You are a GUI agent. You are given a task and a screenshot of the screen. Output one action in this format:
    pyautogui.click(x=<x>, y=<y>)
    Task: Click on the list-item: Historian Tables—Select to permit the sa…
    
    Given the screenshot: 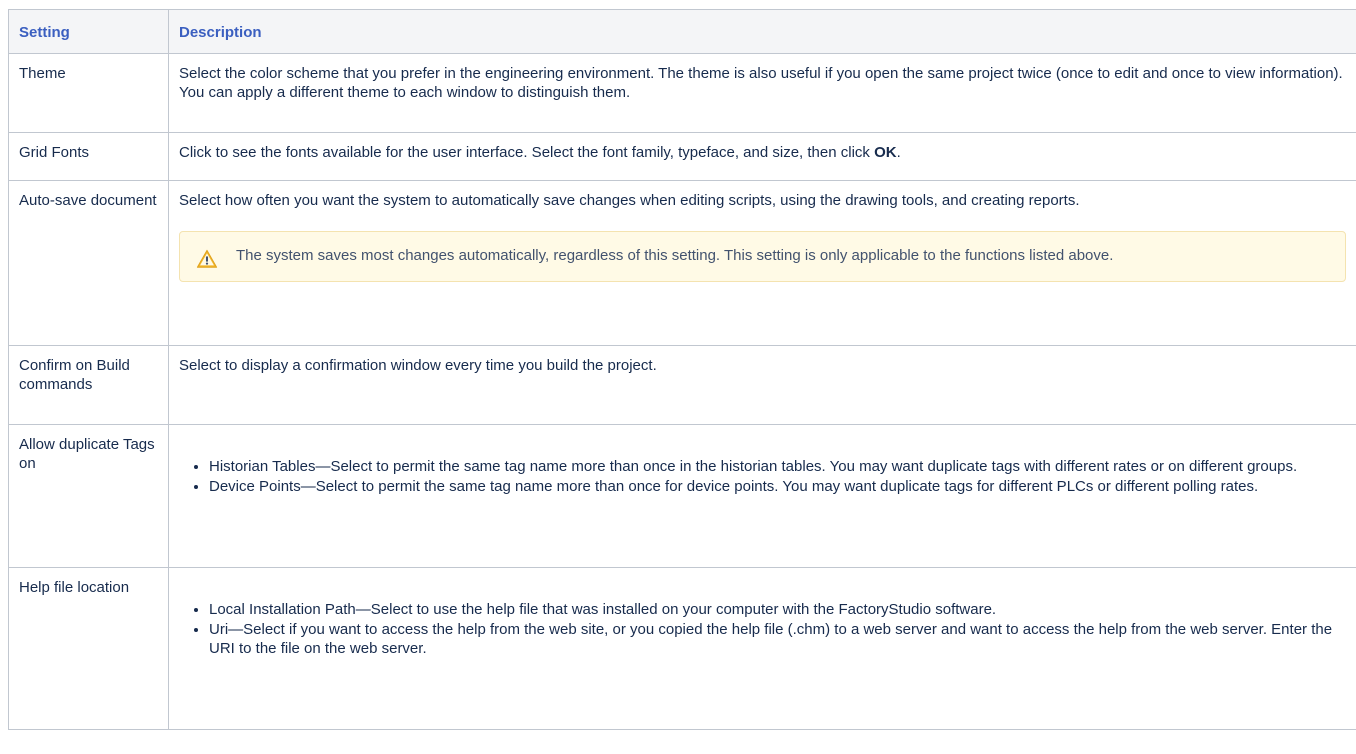 What is the action you would take?
    pyautogui.click(x=777, y=466)
    